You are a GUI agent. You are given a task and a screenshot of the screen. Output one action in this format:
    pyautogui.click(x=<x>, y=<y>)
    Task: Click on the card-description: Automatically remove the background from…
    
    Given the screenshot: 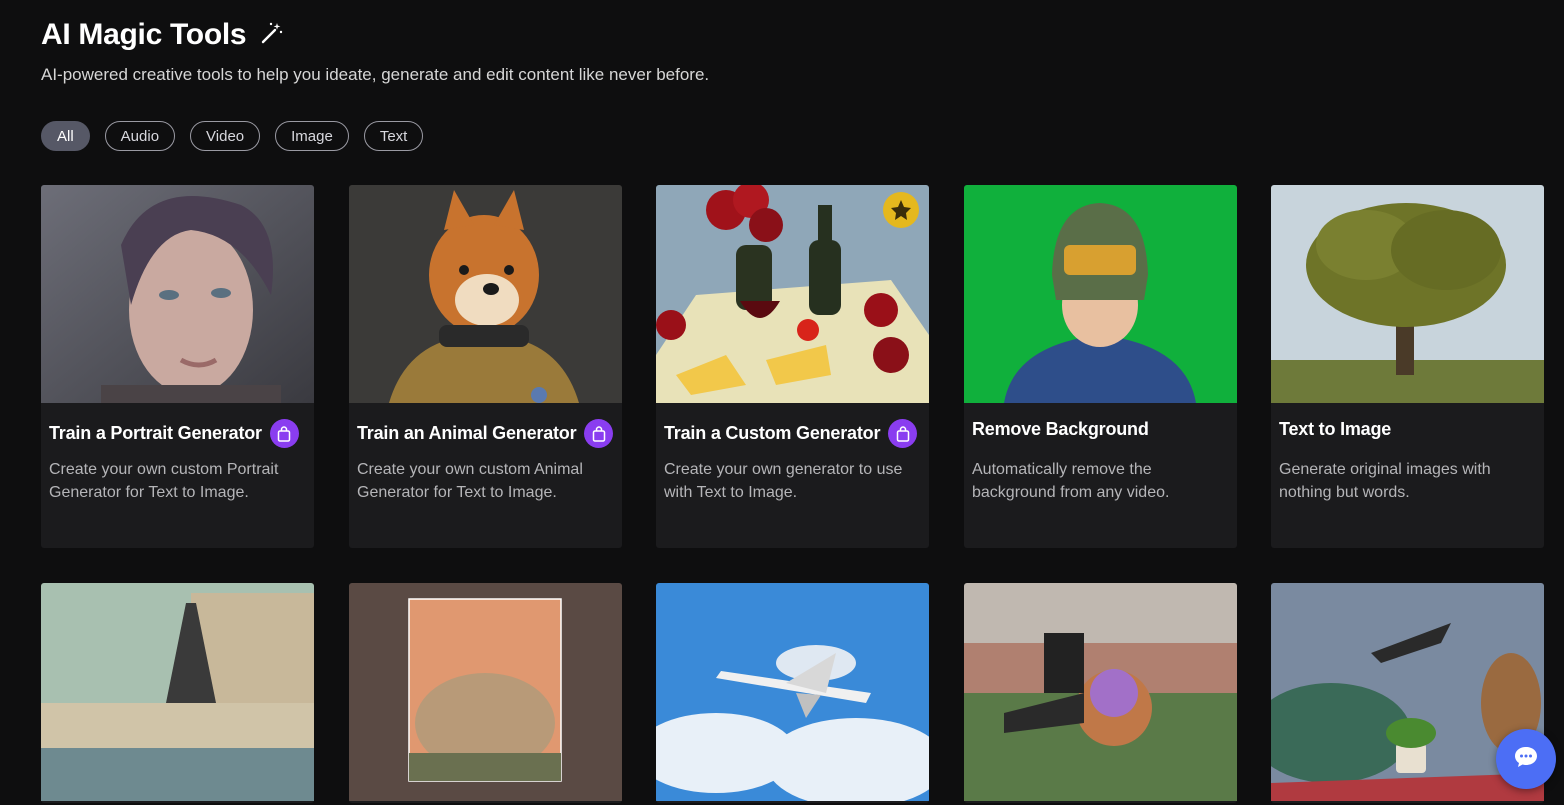 What is the action you would take?
    pyautogui.click(x=1071, y=481)
    